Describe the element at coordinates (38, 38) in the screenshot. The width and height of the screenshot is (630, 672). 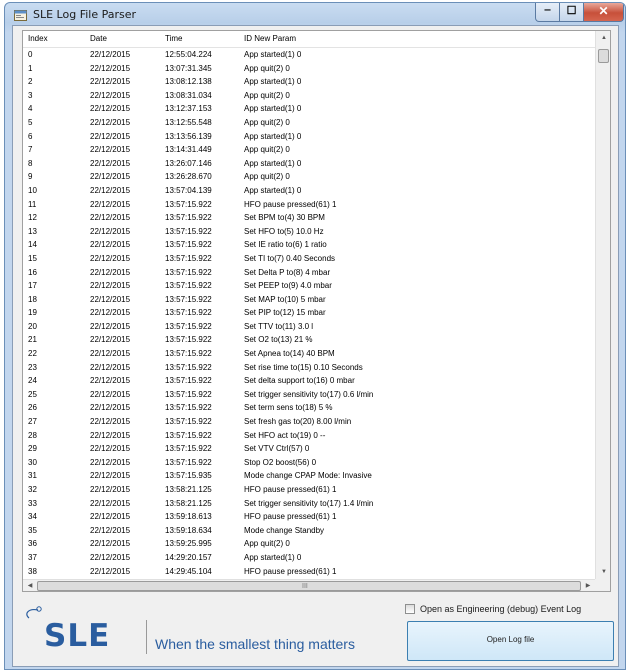
I see `column-header-index: Index` at that location.